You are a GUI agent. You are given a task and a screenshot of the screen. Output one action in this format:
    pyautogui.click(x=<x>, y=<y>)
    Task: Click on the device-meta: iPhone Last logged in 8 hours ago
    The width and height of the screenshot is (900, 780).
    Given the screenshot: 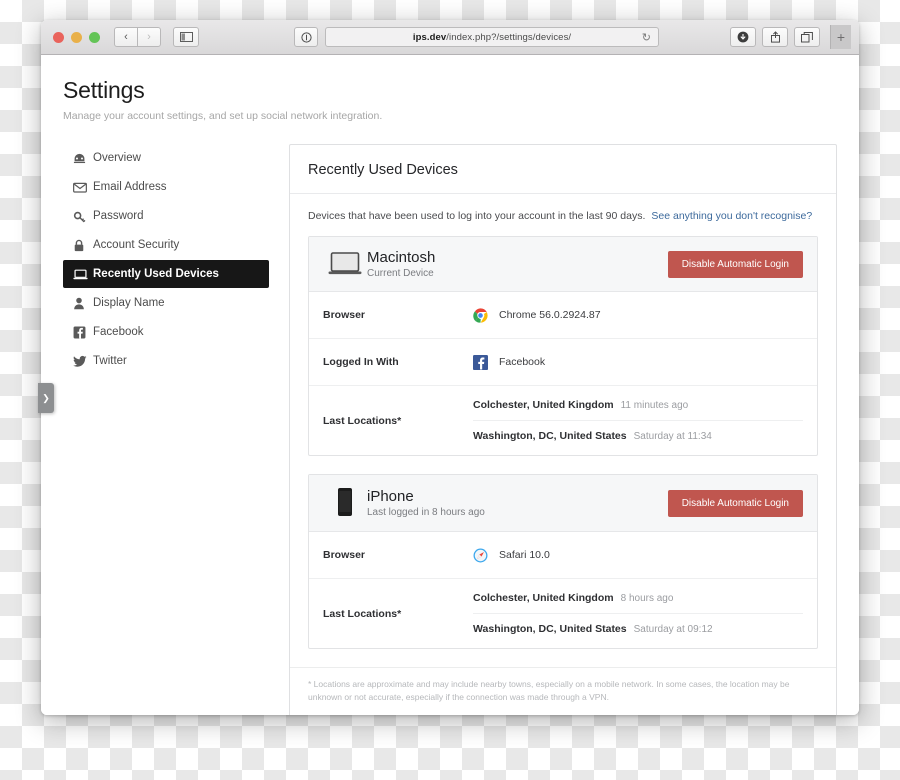 What is the action you would take?
    pyautogui.click(x=517, y=503)
    